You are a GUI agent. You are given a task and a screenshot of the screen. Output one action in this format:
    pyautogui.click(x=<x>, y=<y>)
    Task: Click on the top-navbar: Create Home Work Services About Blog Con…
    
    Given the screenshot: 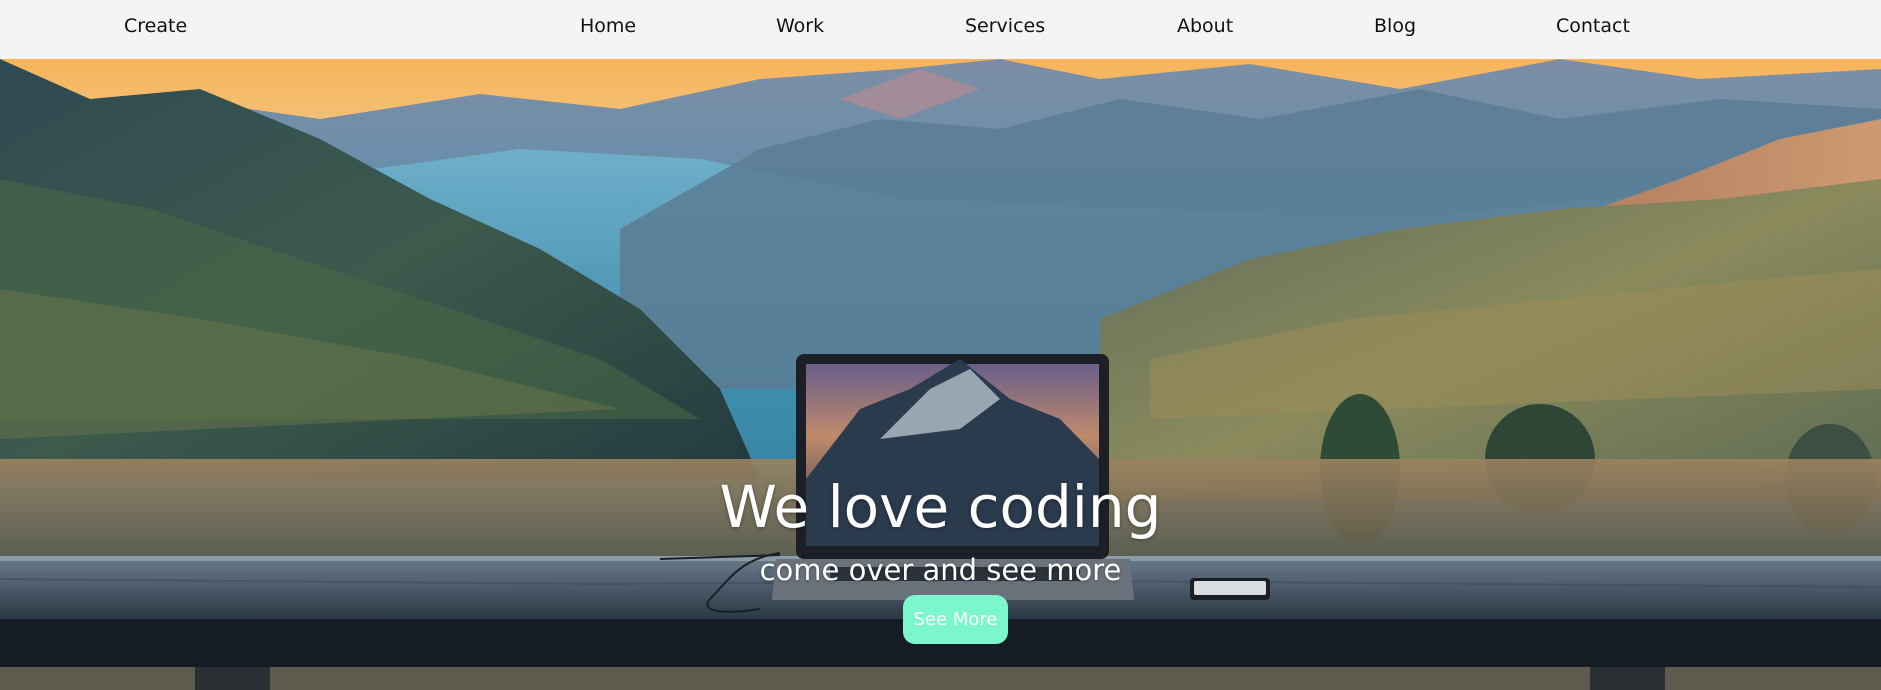 What is the action you would take?
    pyautogui.click(x=940, y=29)
    